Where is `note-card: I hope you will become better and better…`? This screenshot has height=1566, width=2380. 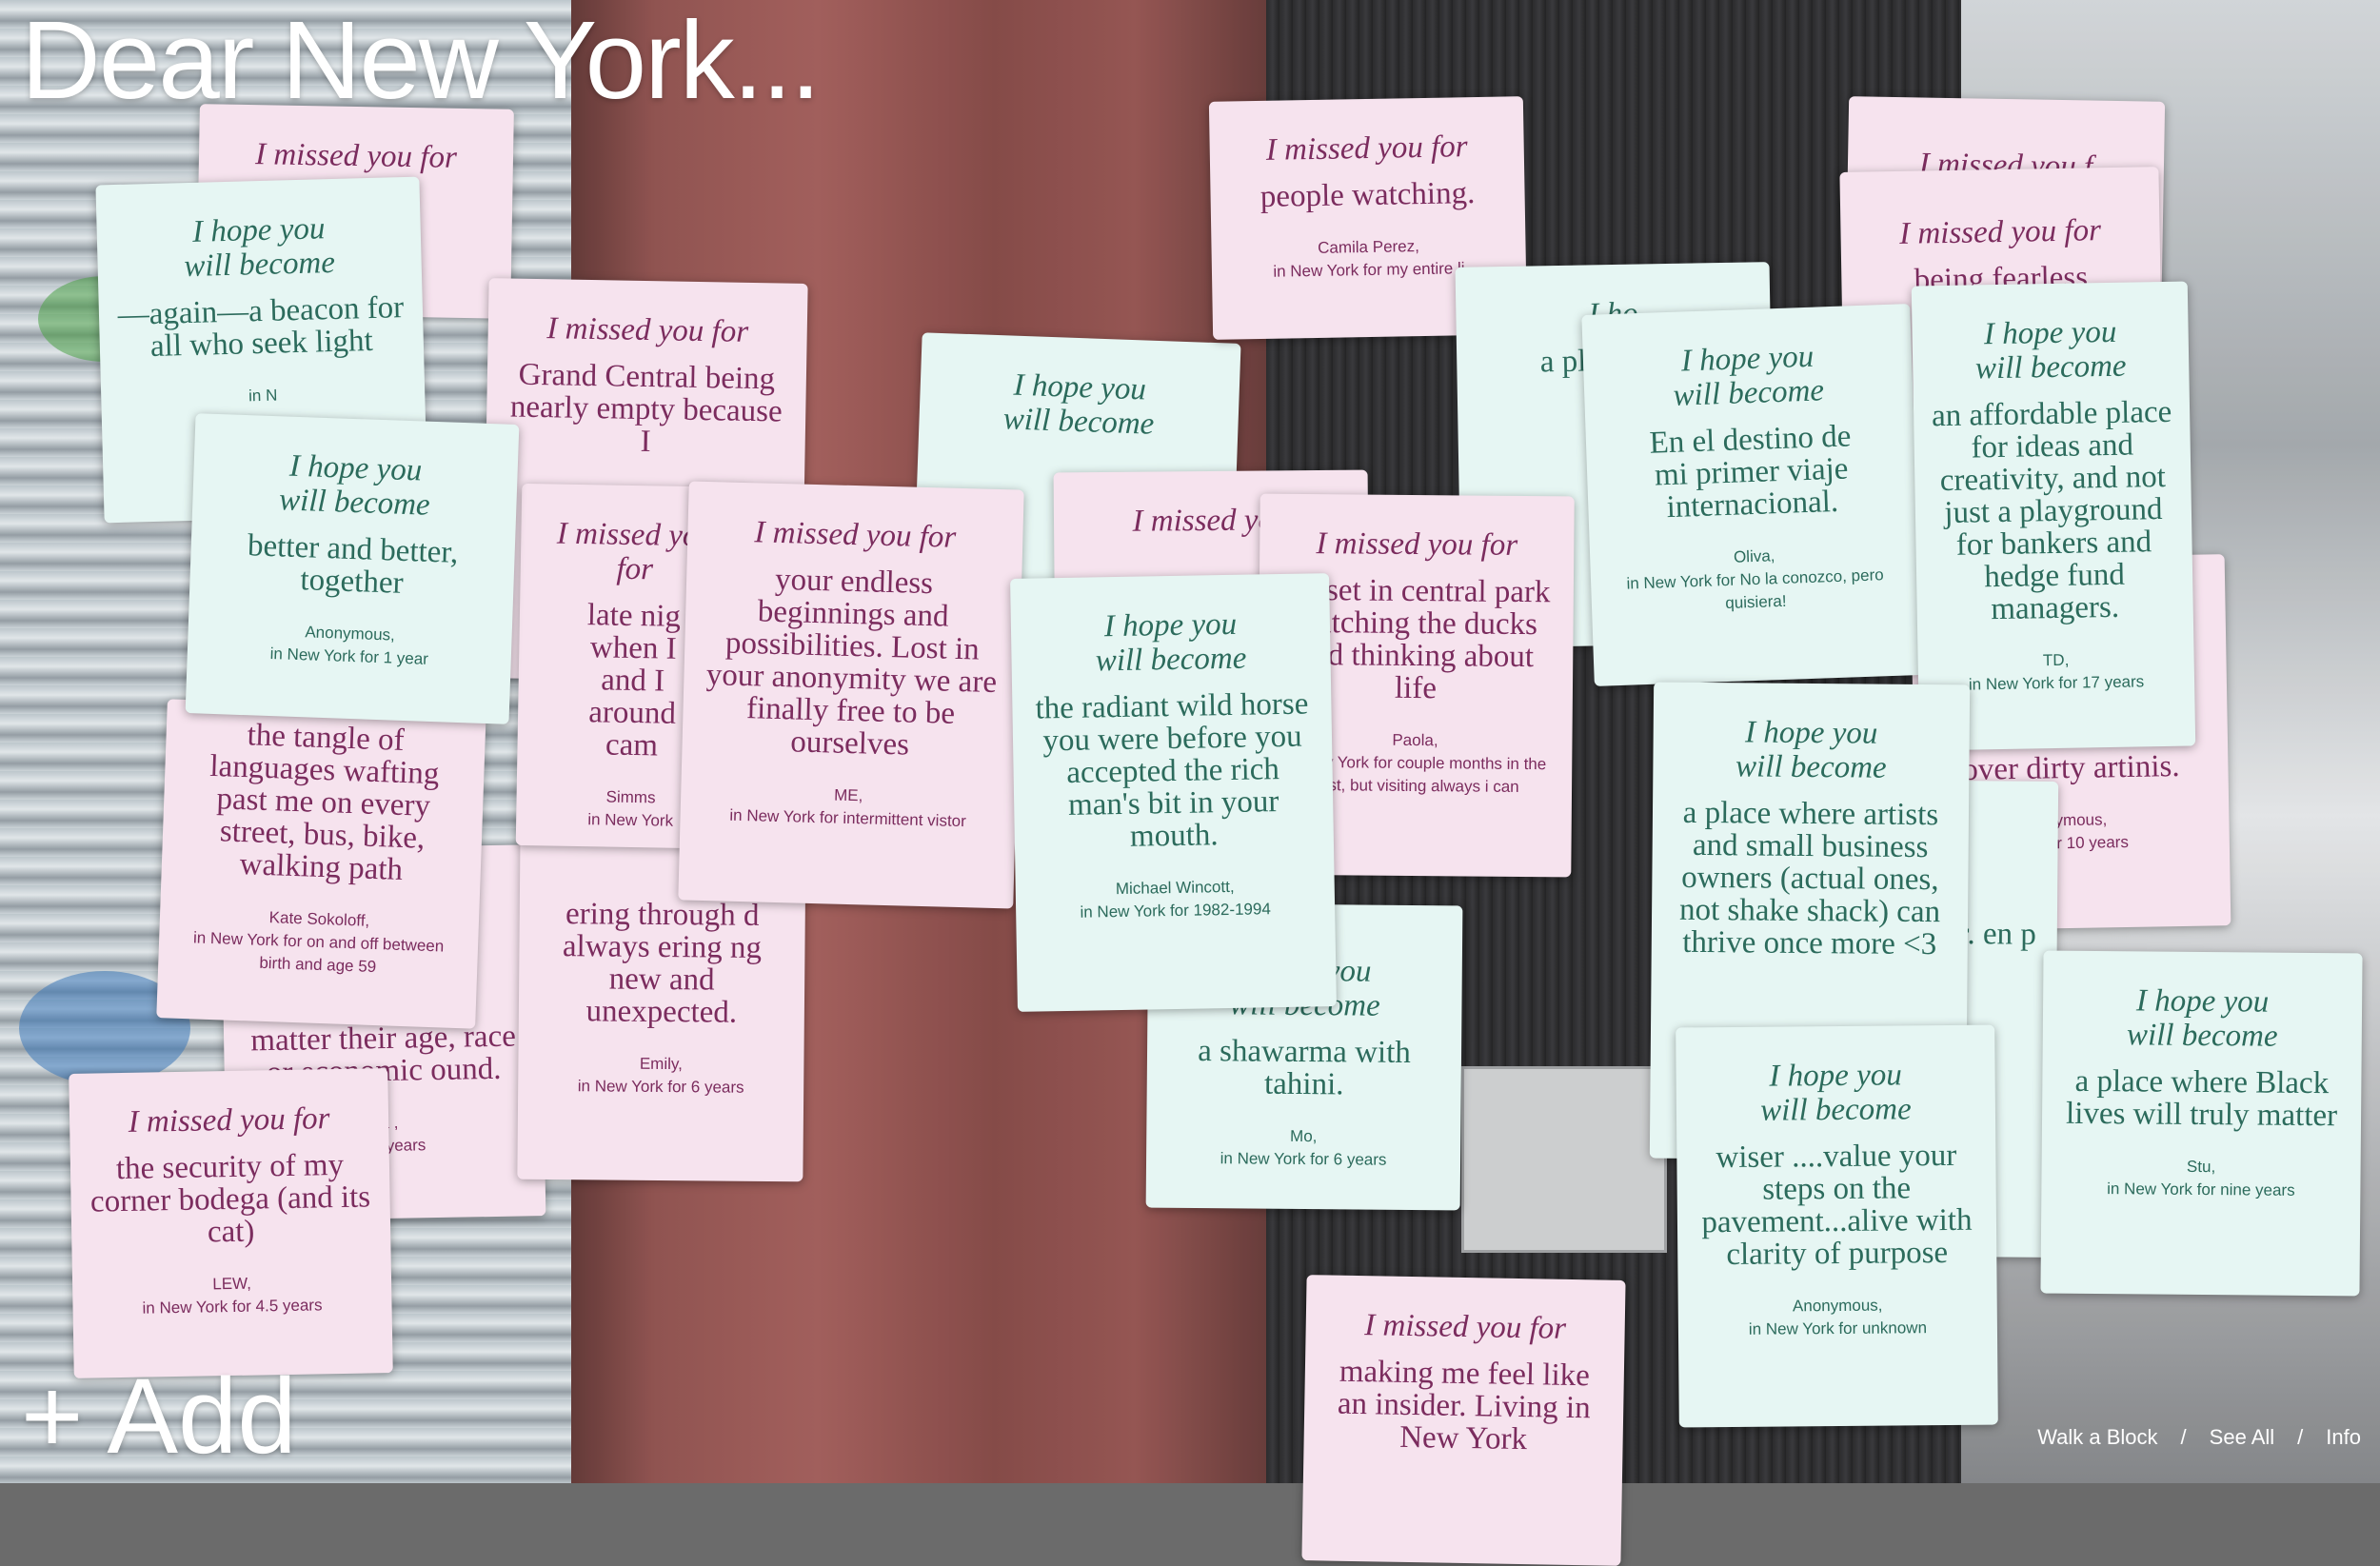
note-card: I hope you will become better and better… is located at coordinates (352, 568).